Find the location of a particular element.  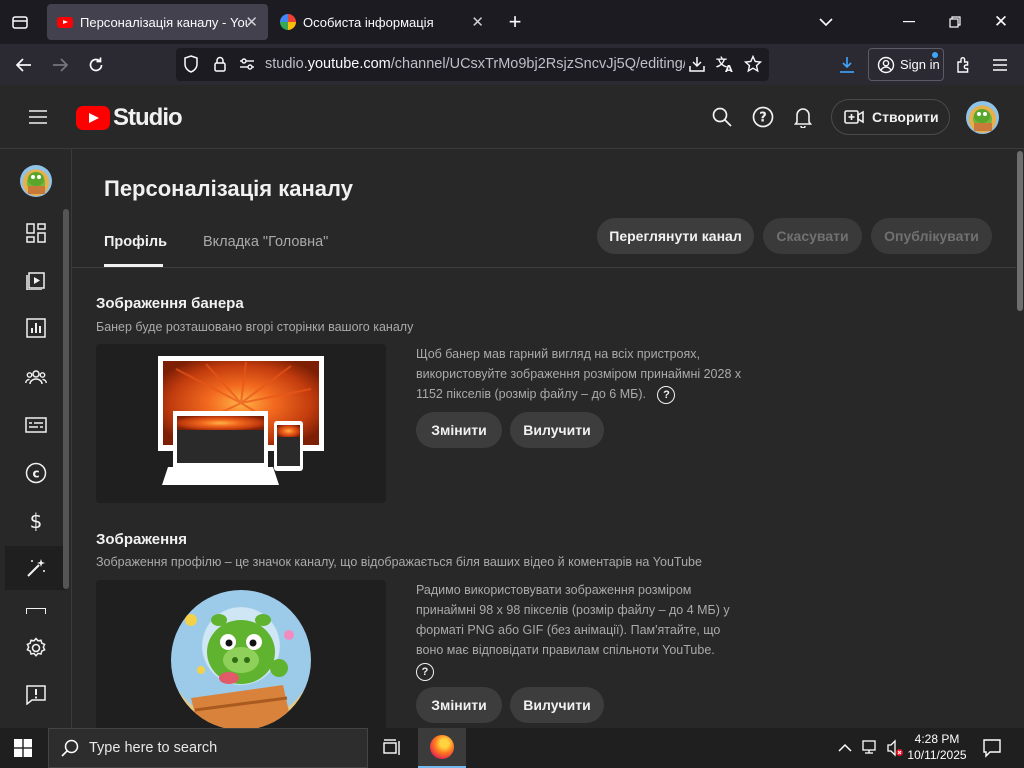

task-view-icon is located at coordinates (392, 750).